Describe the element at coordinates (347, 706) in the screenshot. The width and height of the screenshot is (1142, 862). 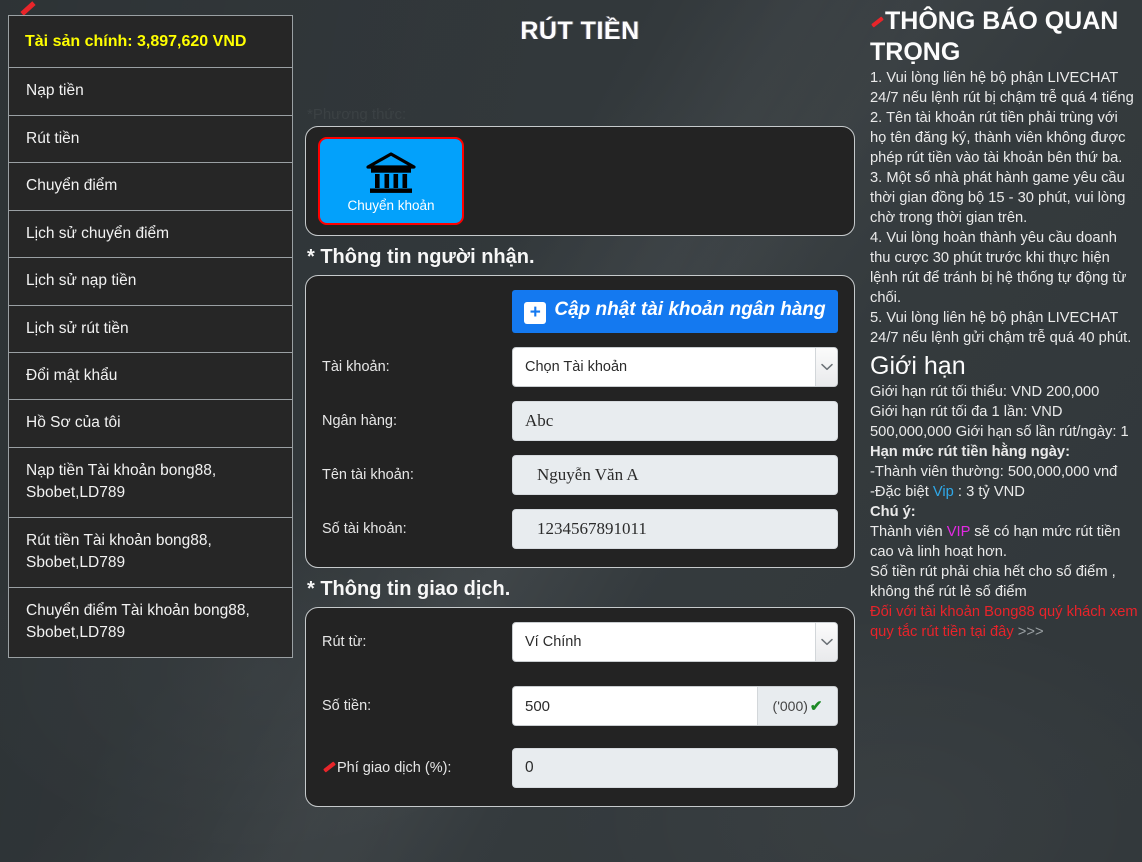
I see `amount-label: Số tiền:` at that location.